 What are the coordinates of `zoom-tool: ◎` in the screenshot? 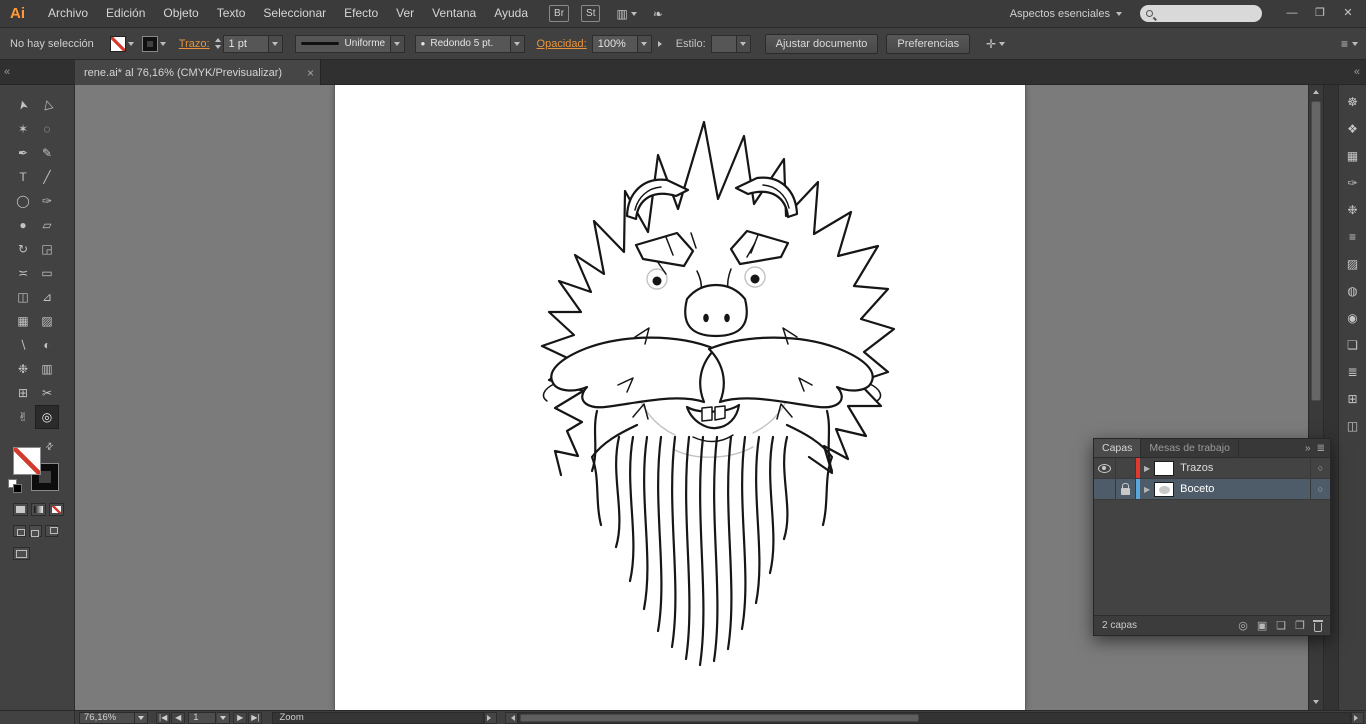 It's located at (47, 417).